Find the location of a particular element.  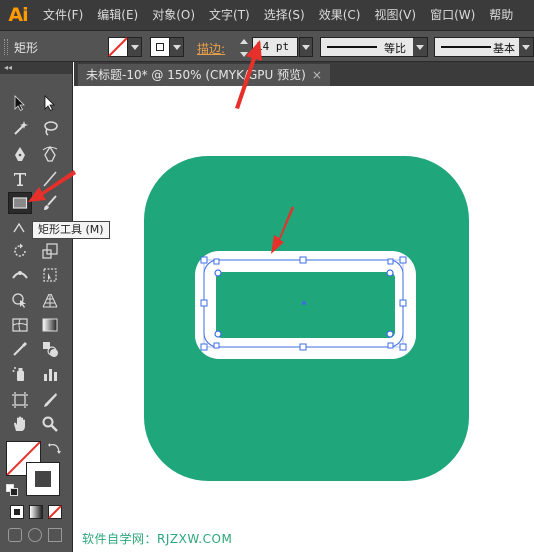

tool-tooltip: 矩形工具 (M) is located at coordinates (71, 230).